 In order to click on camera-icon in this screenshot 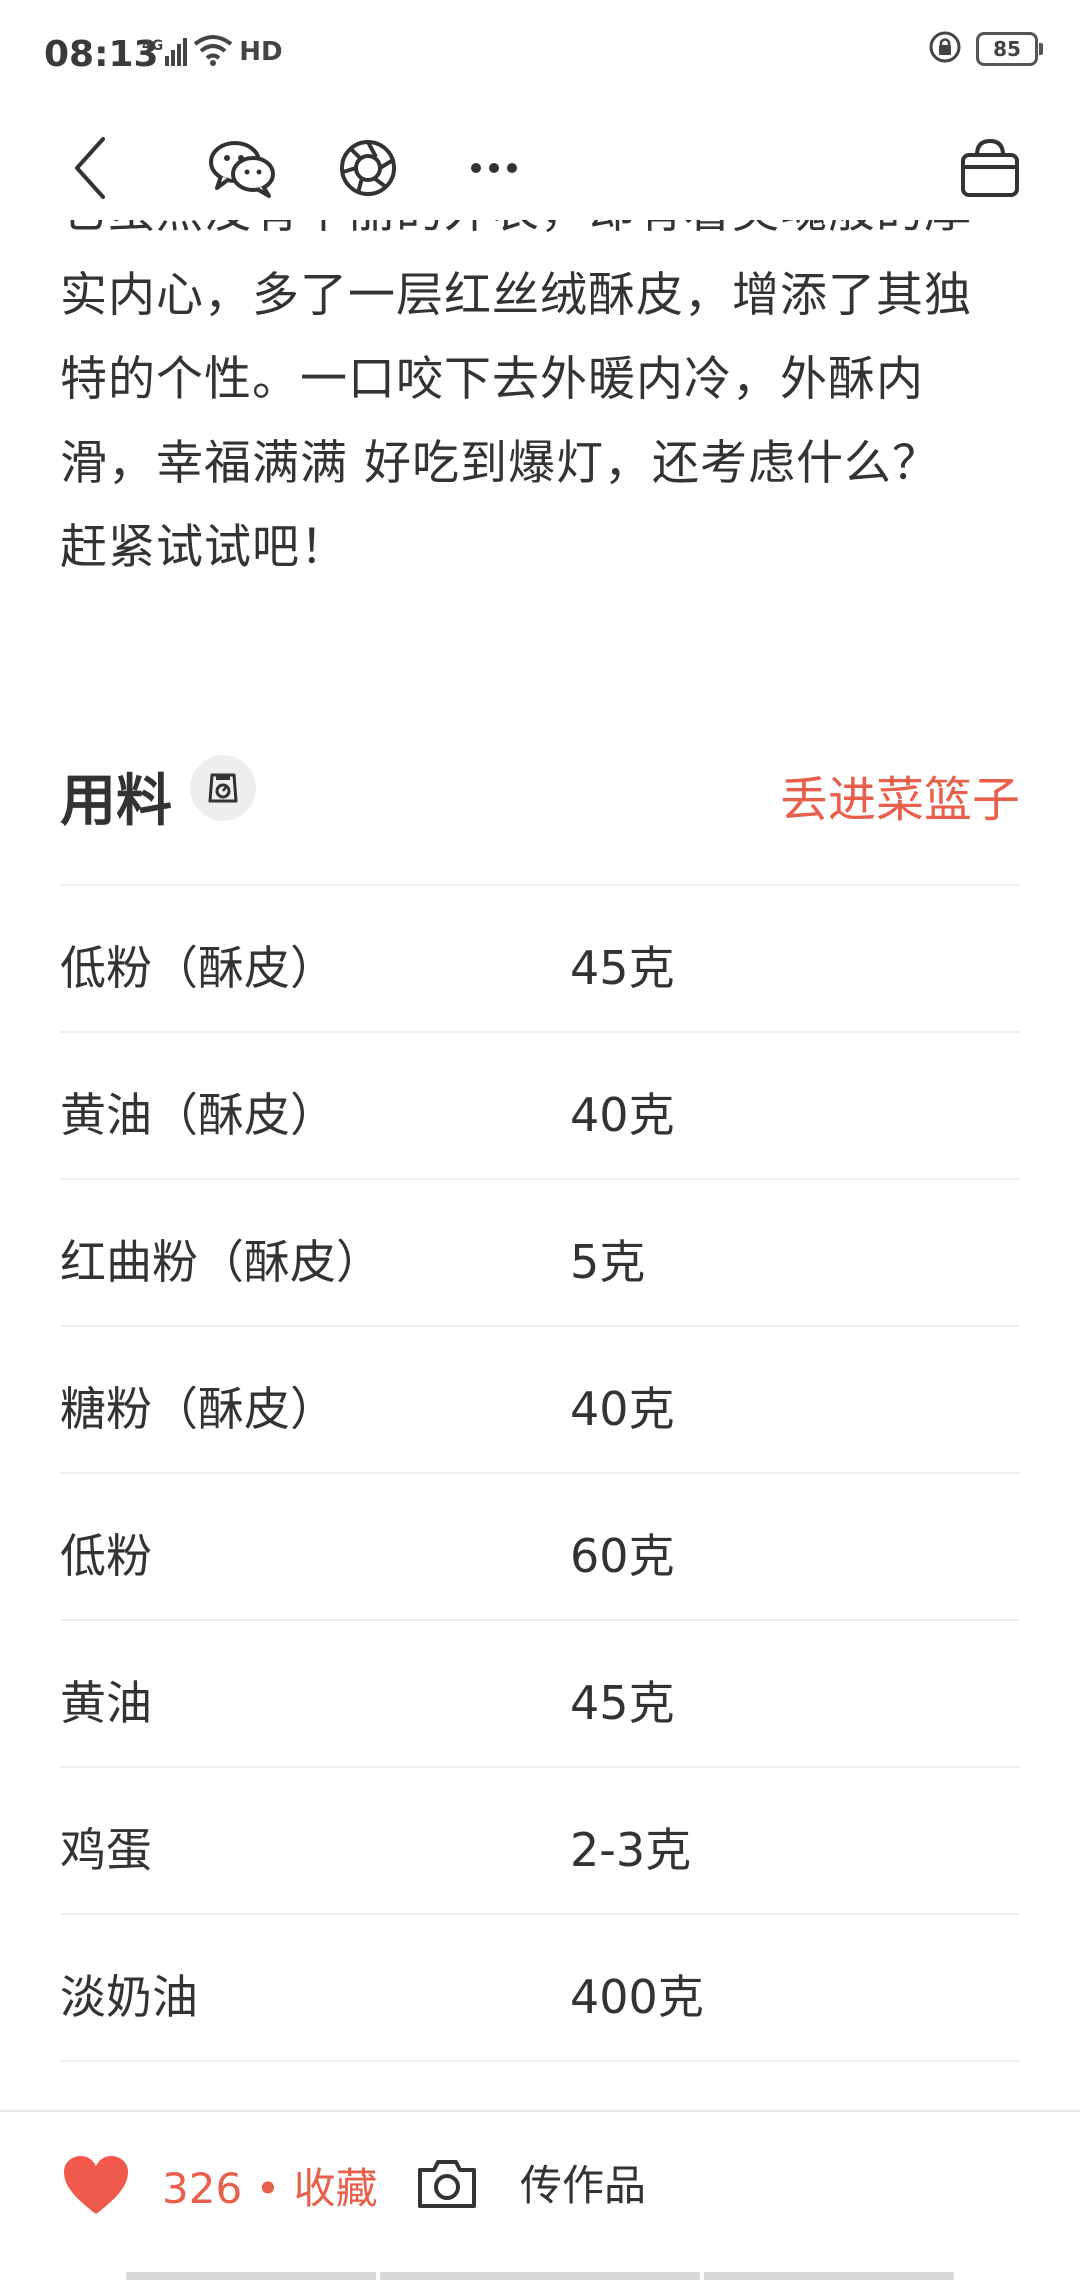, I will do `click(447, 2183)`.